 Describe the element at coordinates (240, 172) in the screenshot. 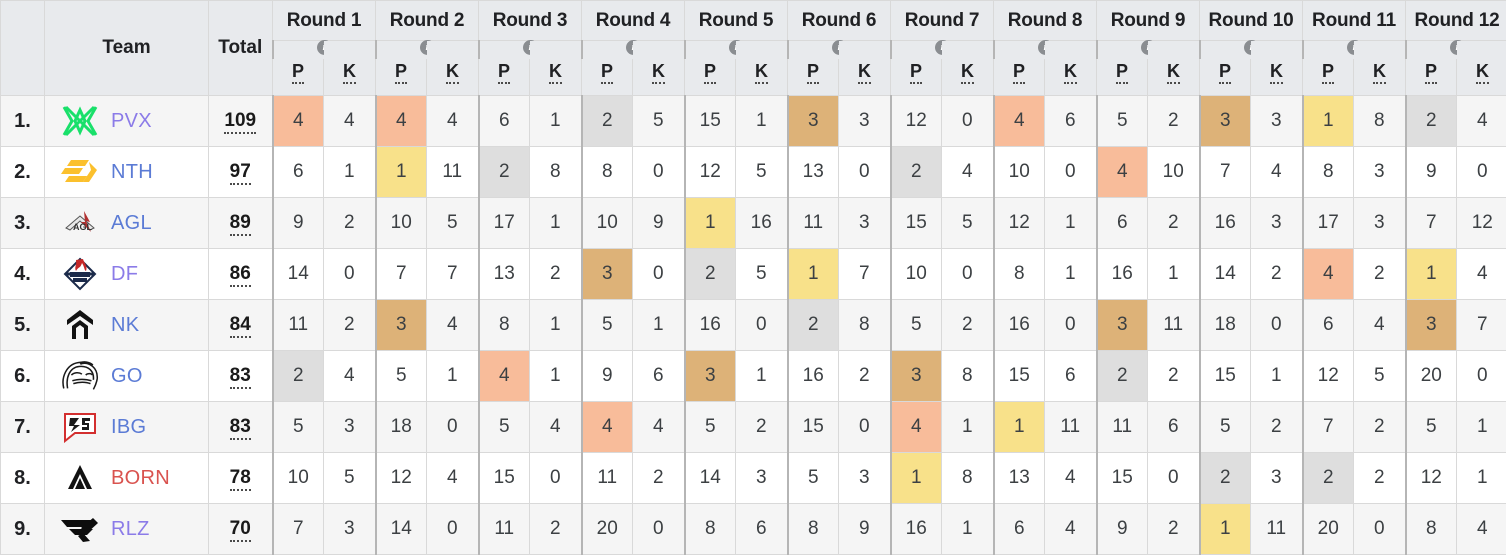

I see `total-points-cell: 97` at that location.